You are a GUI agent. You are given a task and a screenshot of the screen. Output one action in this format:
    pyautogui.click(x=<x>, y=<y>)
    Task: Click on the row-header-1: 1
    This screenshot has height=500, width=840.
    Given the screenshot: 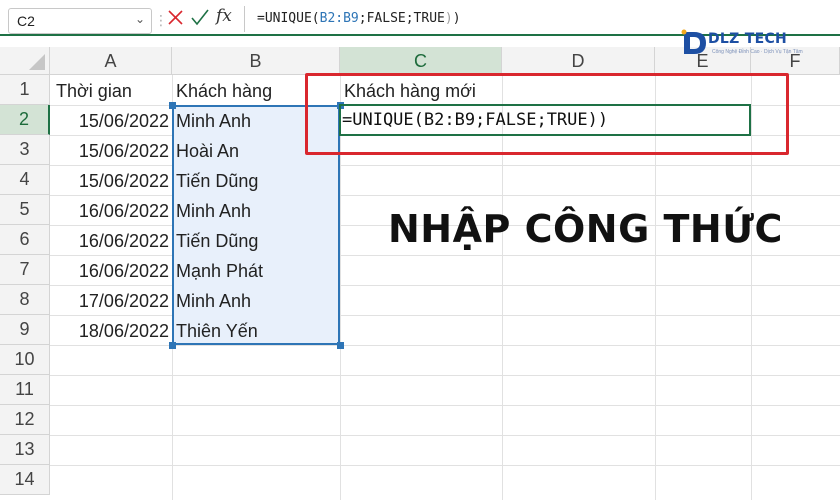 What is the action you would take?
    pyautogui.click(x=25, y=90)
    